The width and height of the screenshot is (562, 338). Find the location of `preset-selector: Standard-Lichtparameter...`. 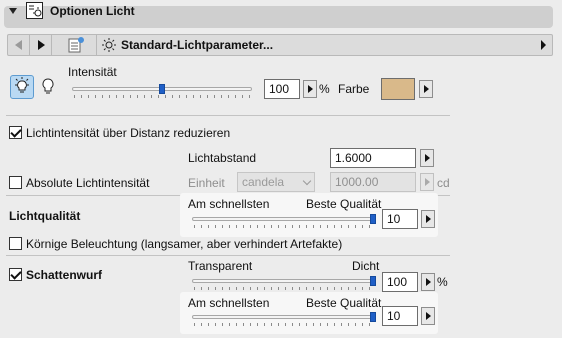

preset-selector: Standard-Lichtparameter... is located at coordinates (324, 45).